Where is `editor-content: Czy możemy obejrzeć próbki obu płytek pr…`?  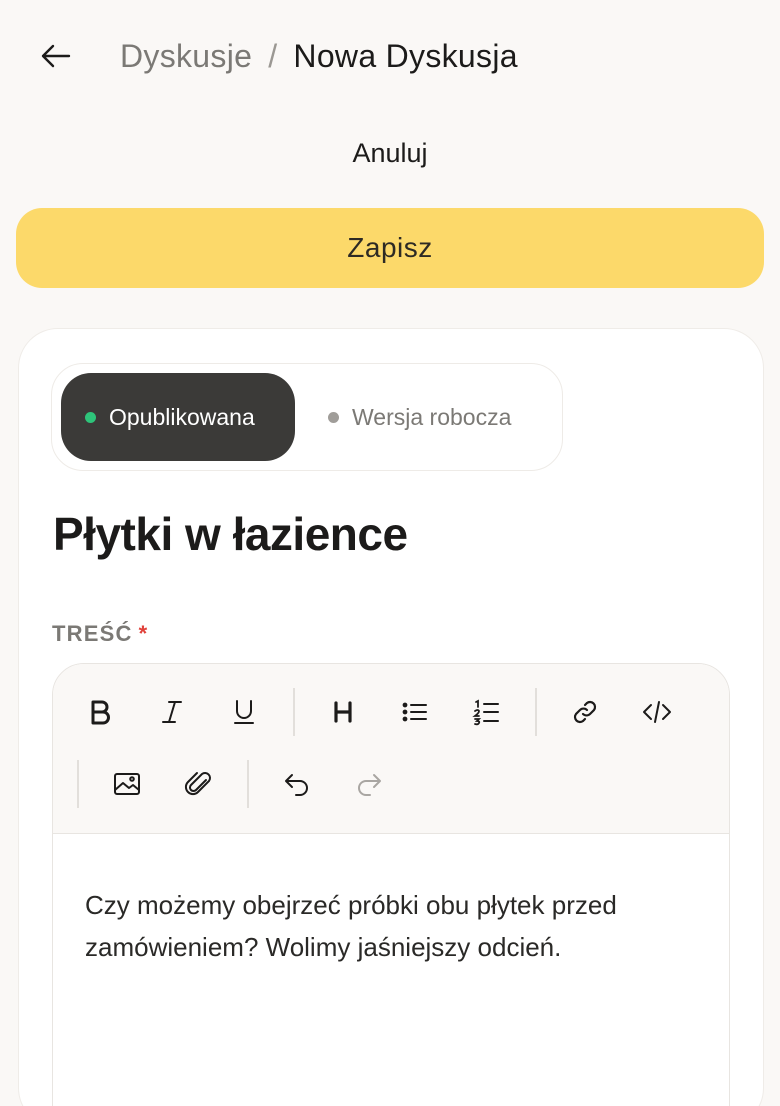
editor-content: Czy możemy obejrzeć próbki obu płytek pr… is located at coordinates (365, 926).